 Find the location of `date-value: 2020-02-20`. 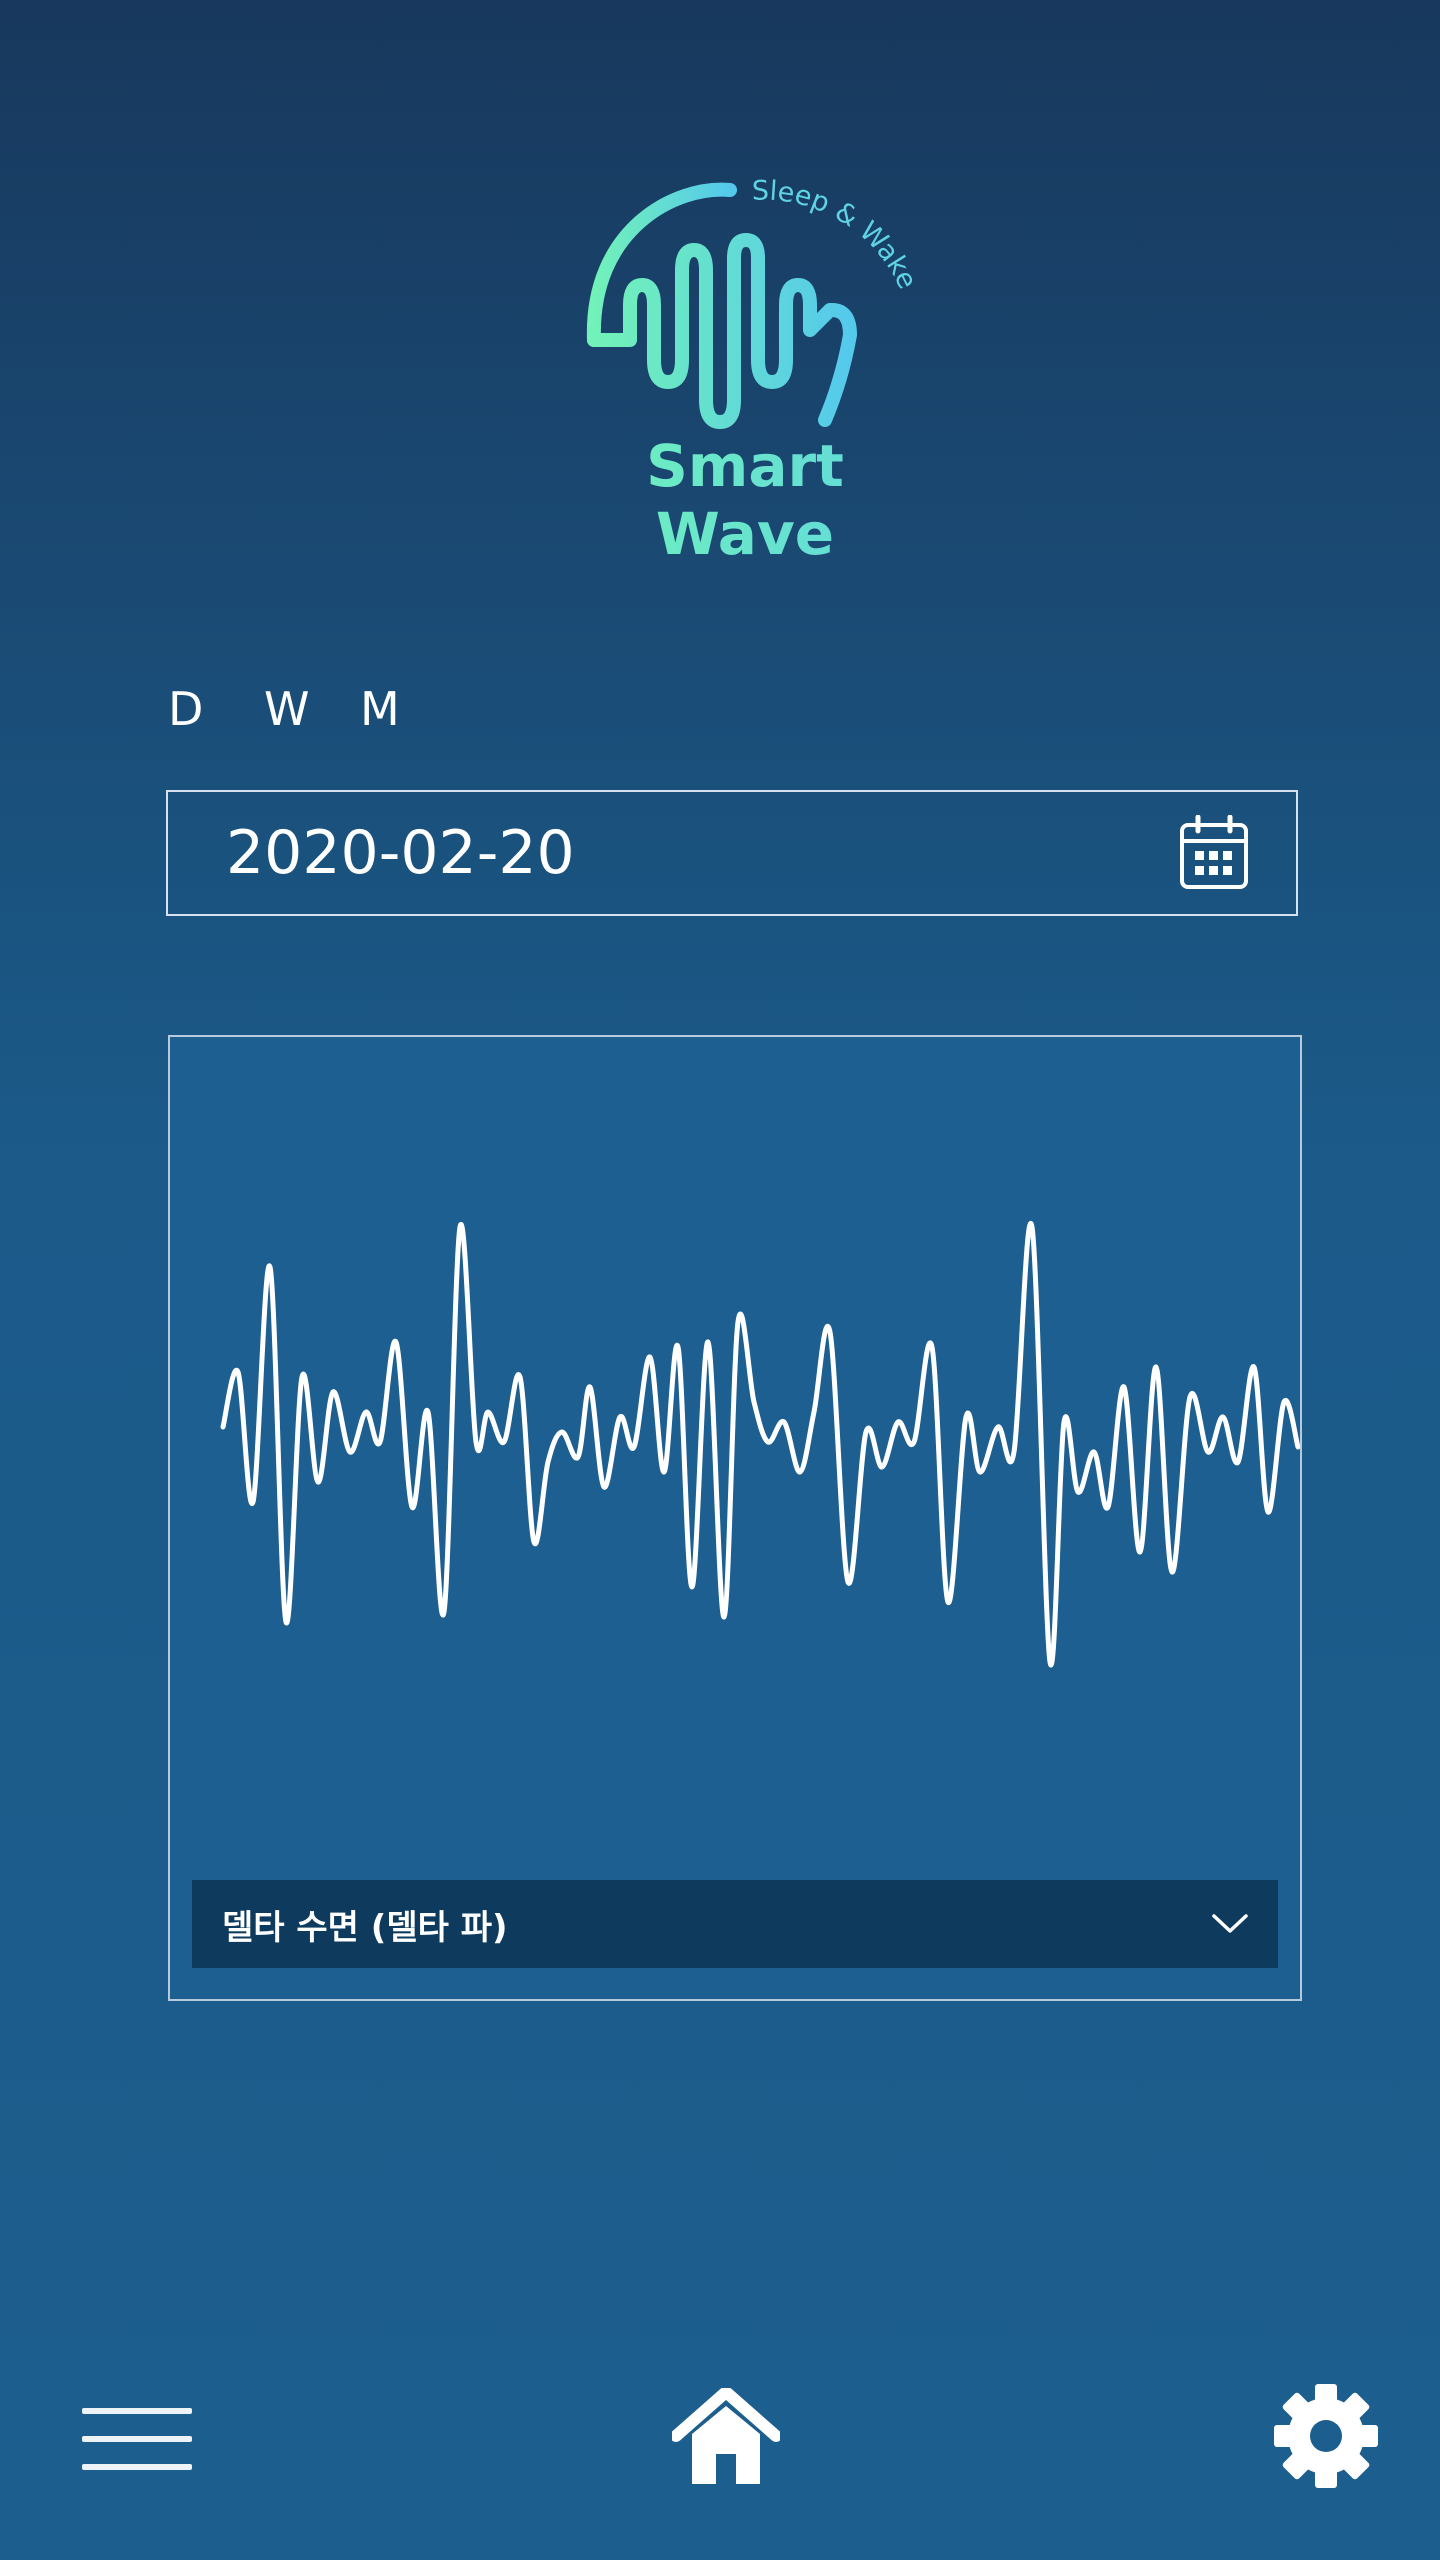

date-value: 2020-02-20 is located at coordinates (400, 853).